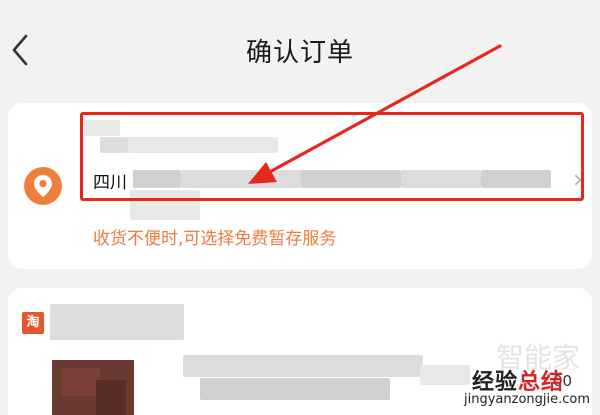  Describe the element at coordinates (93, 387) in the screenshot. I see `product-image` at that location.